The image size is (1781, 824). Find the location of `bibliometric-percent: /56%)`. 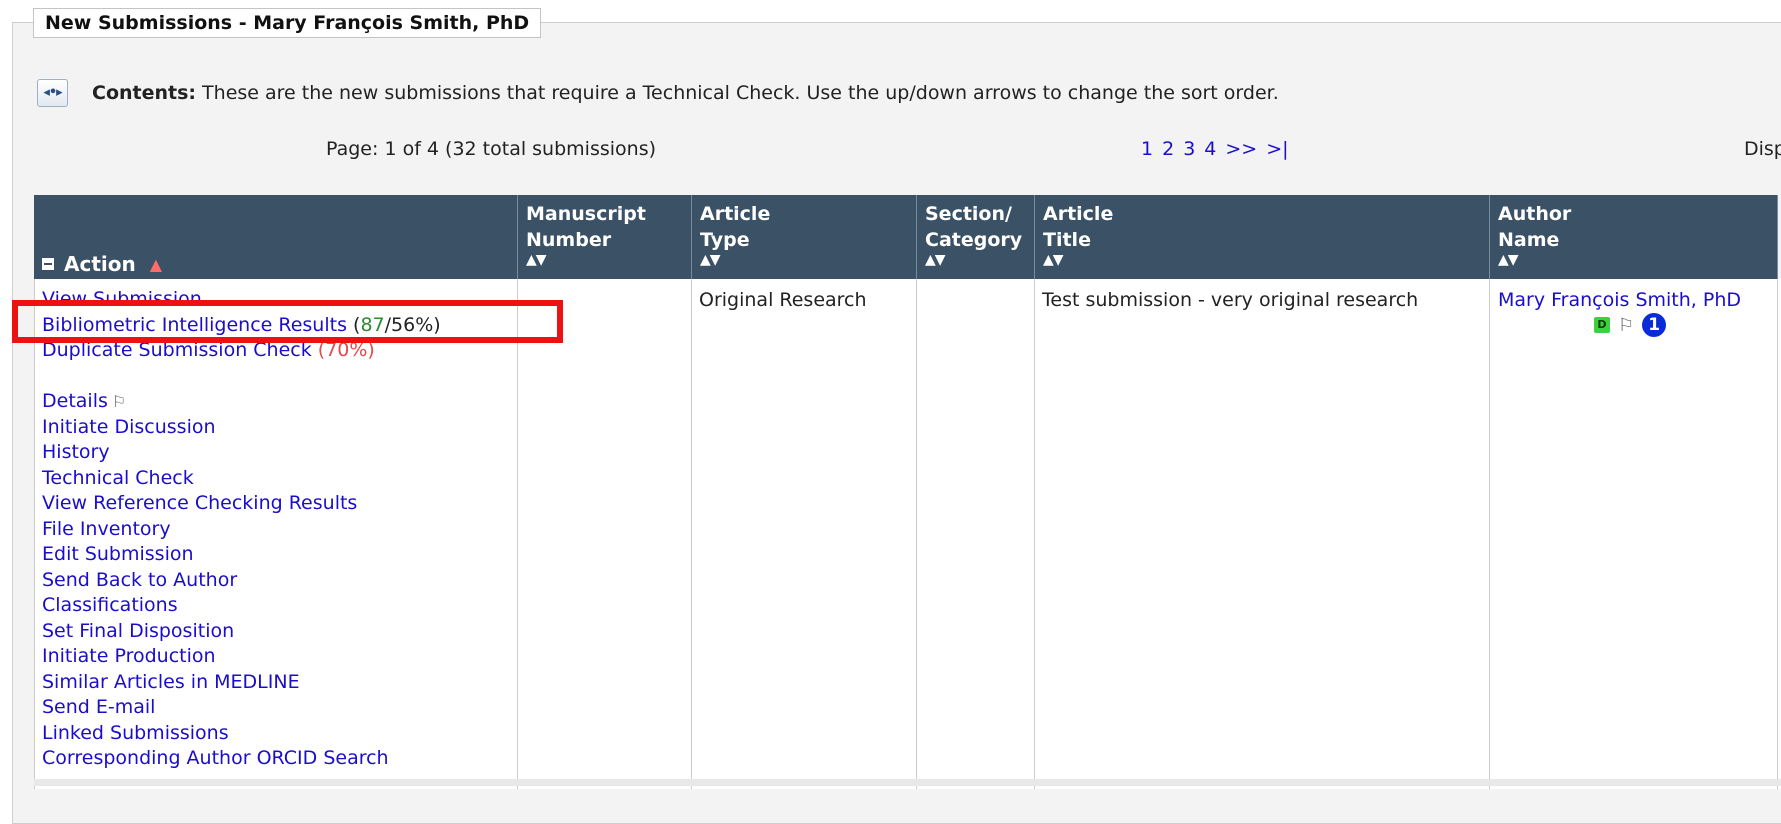

bibliometric-percent: /56%) is located at coordinates (412, 324).